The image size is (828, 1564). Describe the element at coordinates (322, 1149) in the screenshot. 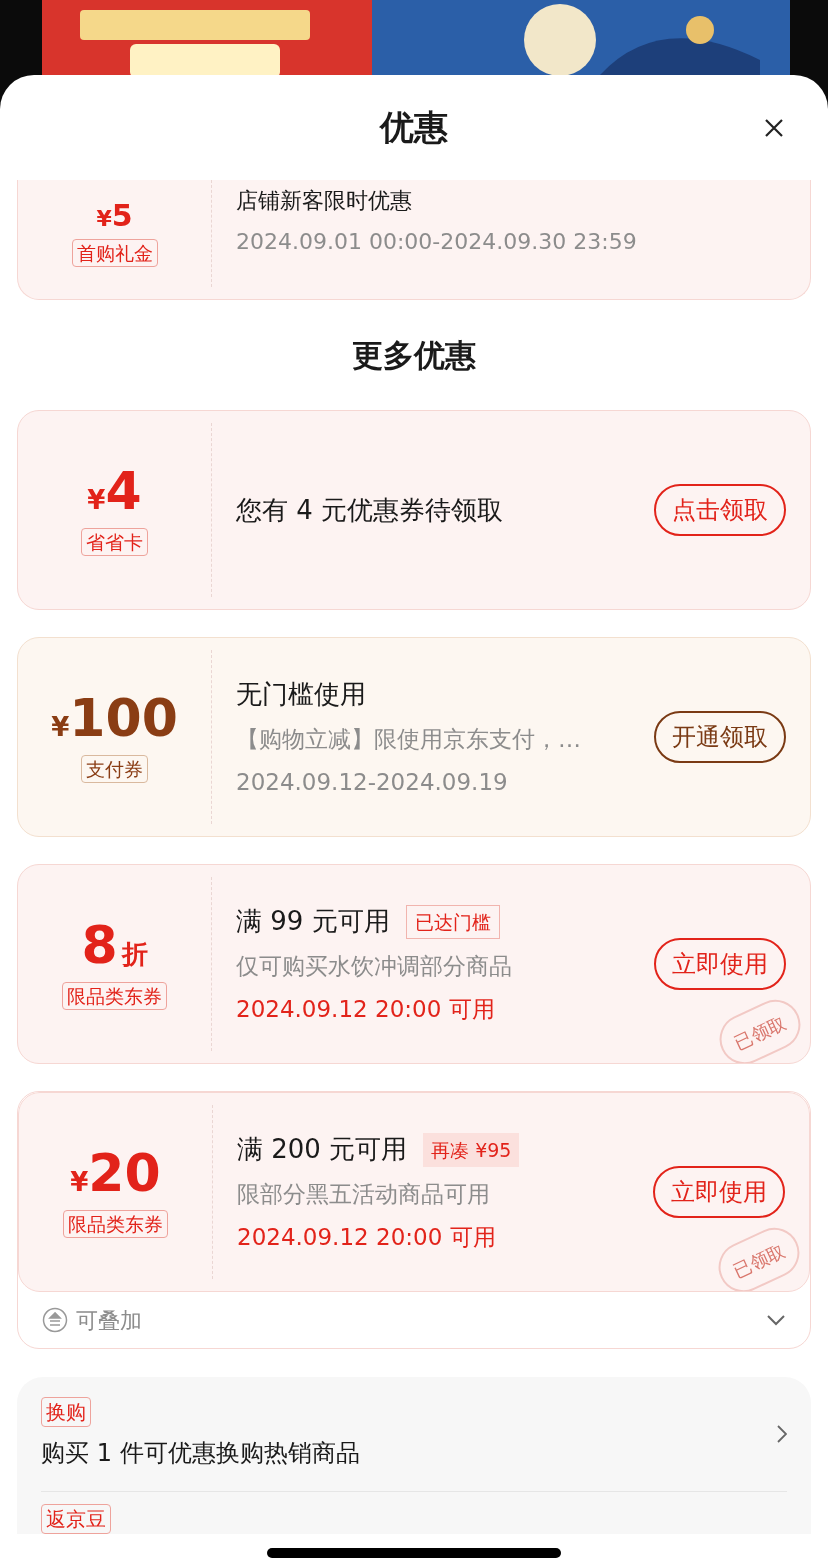

I see `coupon-title: 满 200 元可用` at that location.